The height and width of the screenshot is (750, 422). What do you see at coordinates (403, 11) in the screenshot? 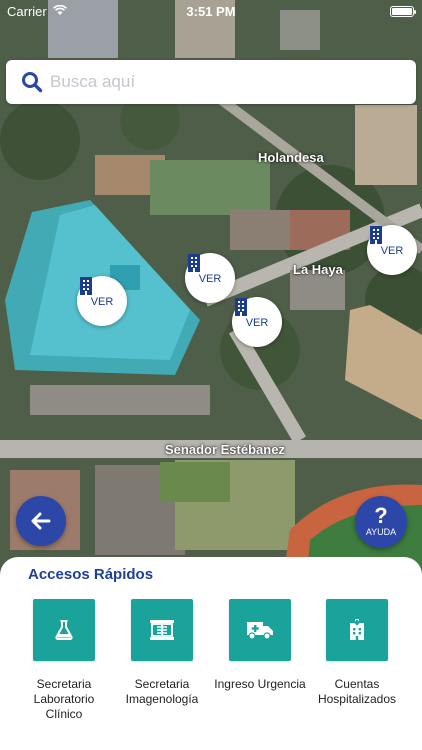
I see `battery-icon` at bounding box center [403, 11].